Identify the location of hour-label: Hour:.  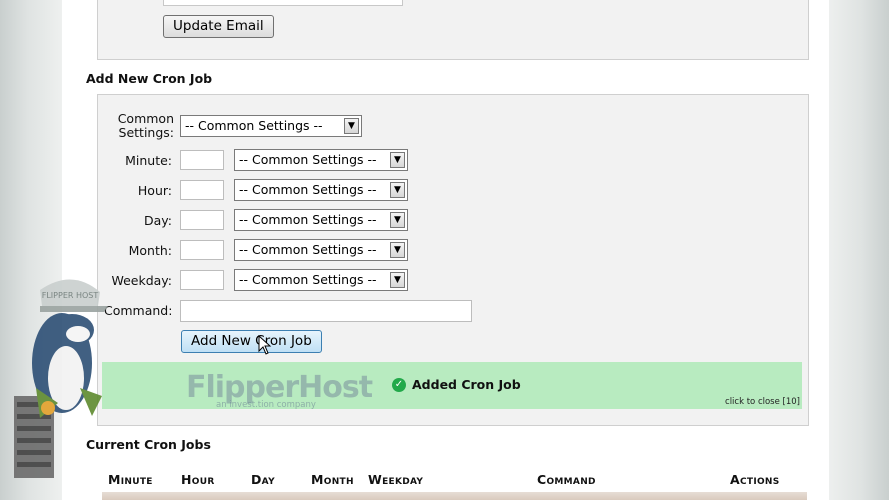
(154, 190).